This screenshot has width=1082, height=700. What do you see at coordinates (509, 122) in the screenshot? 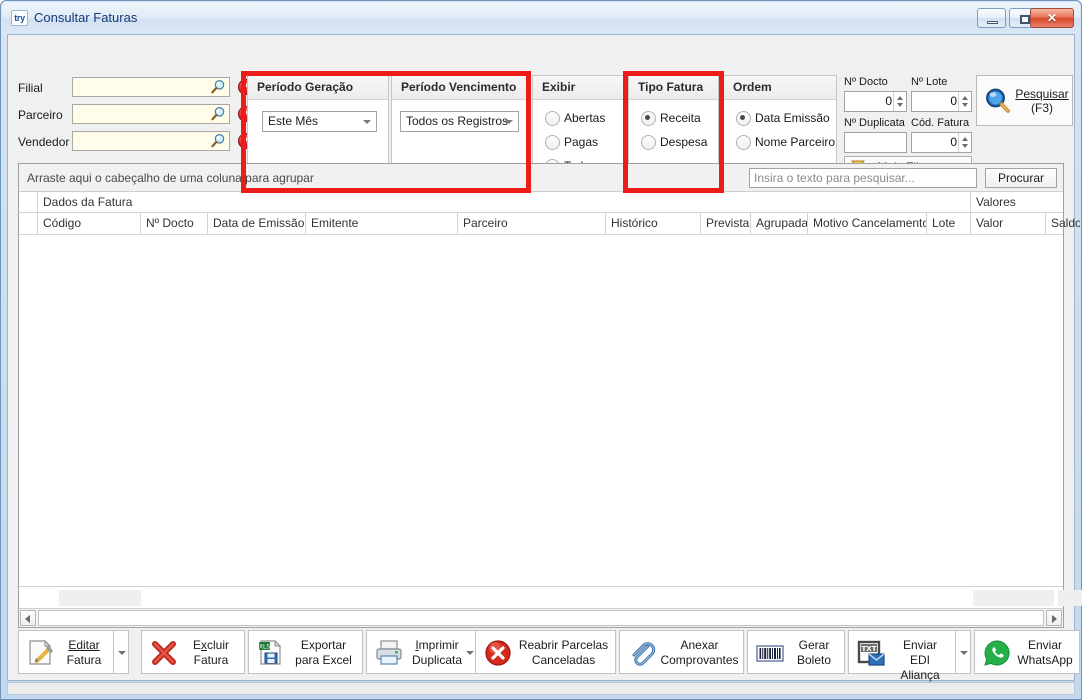
I see `chevron-down-icon` at bounding box center [509, 122].